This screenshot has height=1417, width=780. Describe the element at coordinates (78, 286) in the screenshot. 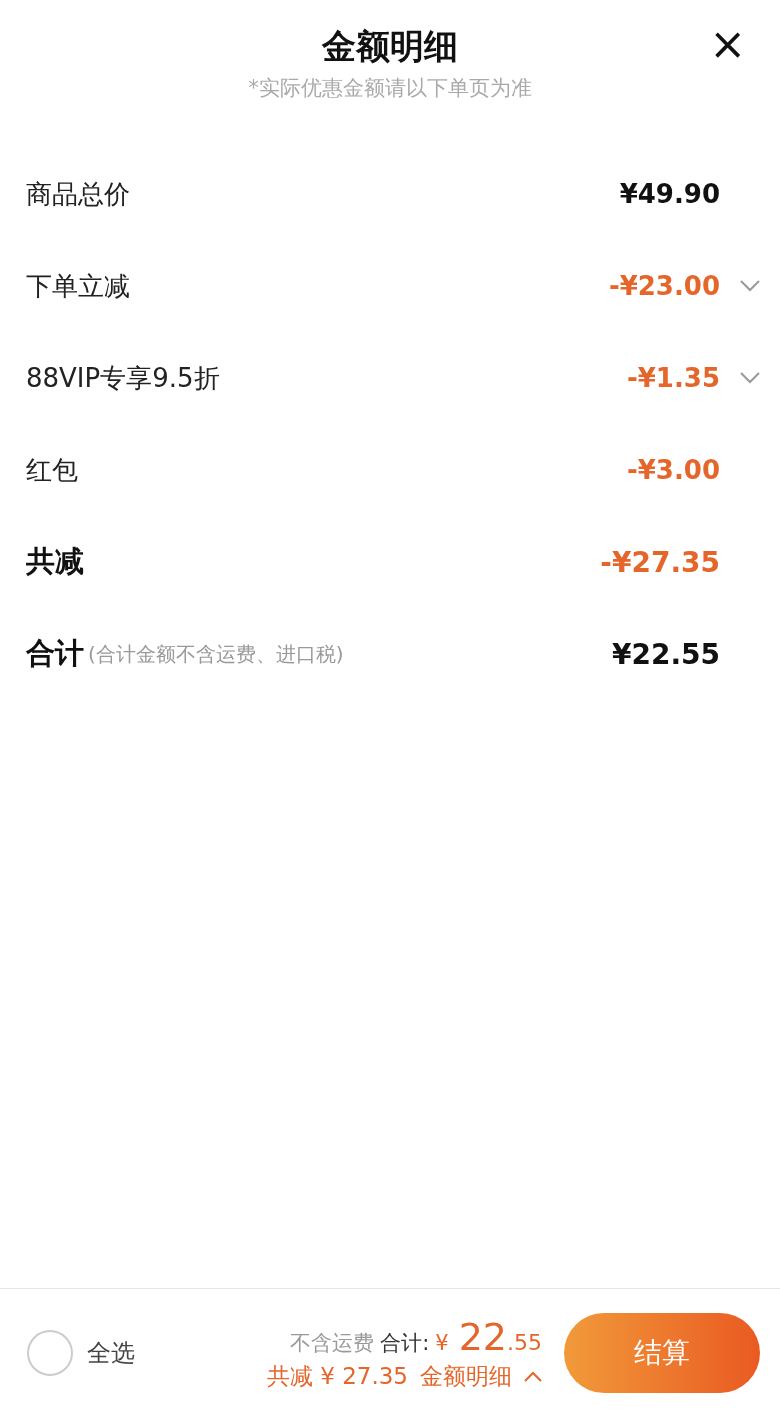

I see `row-label: 下单立减` at that location.